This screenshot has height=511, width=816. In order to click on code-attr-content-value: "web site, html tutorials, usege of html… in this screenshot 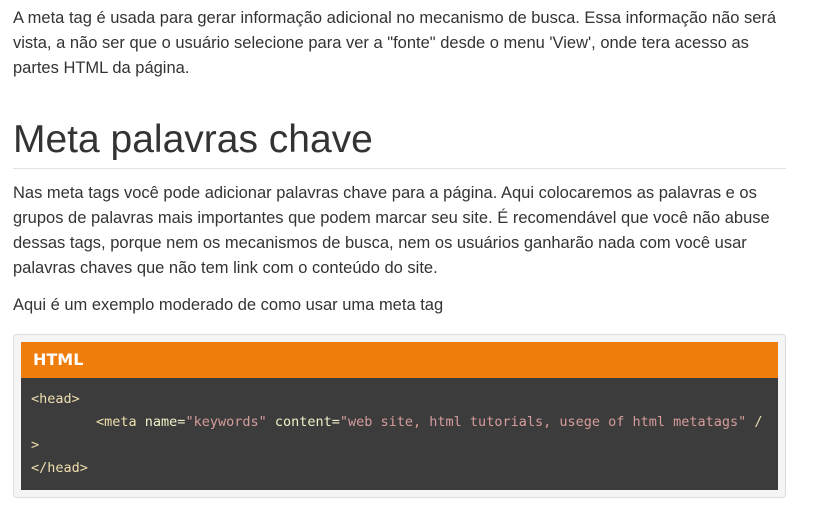, I will do `click(543, 422)`.